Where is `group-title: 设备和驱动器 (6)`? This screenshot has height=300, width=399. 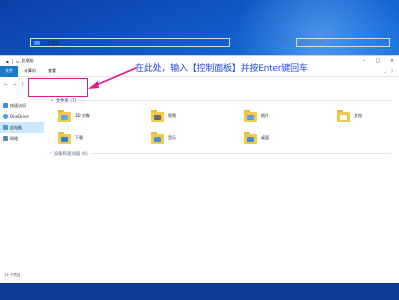
group-title: 设备和驱动器 (6) is located at coordinates (70, 154).